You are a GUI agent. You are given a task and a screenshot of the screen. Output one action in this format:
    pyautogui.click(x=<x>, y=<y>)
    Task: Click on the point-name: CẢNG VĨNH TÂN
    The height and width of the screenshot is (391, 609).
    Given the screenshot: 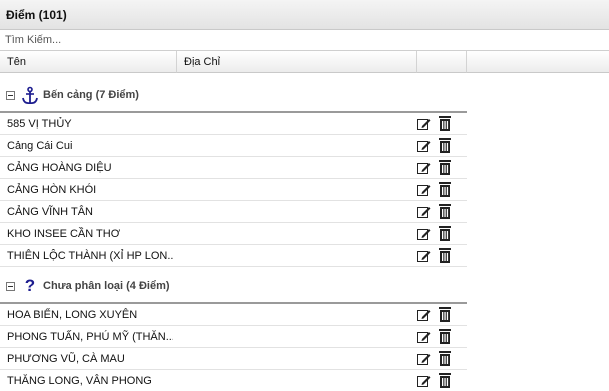 What is the action you would take?
    pyautogui.click(x=50, y=212)
    